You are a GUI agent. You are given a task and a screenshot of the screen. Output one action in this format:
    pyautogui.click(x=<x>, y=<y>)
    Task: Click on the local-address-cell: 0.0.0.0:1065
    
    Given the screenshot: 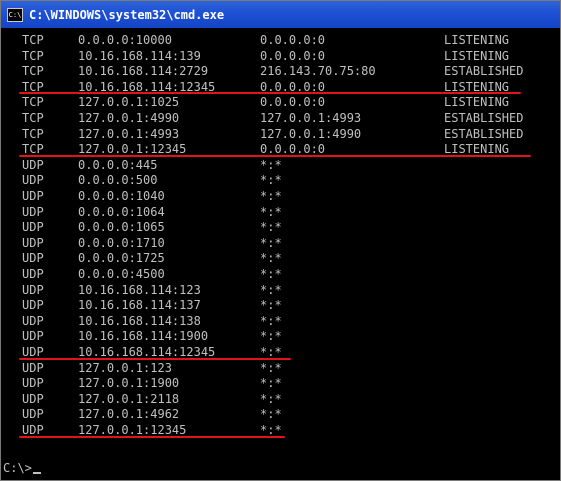 What is the action you would take?
    pyautogui.click(x=121, y=227)
    